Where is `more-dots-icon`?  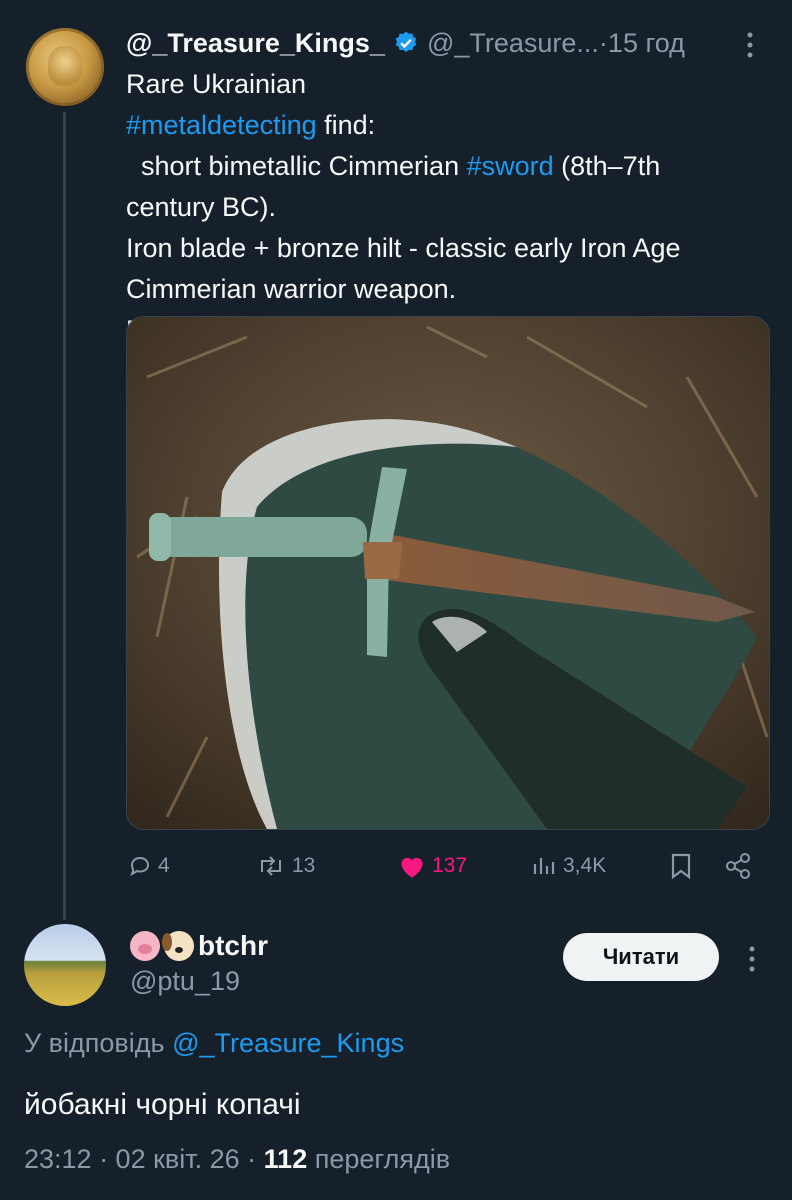
more-dots-icon is located at coordinates (750, 45).